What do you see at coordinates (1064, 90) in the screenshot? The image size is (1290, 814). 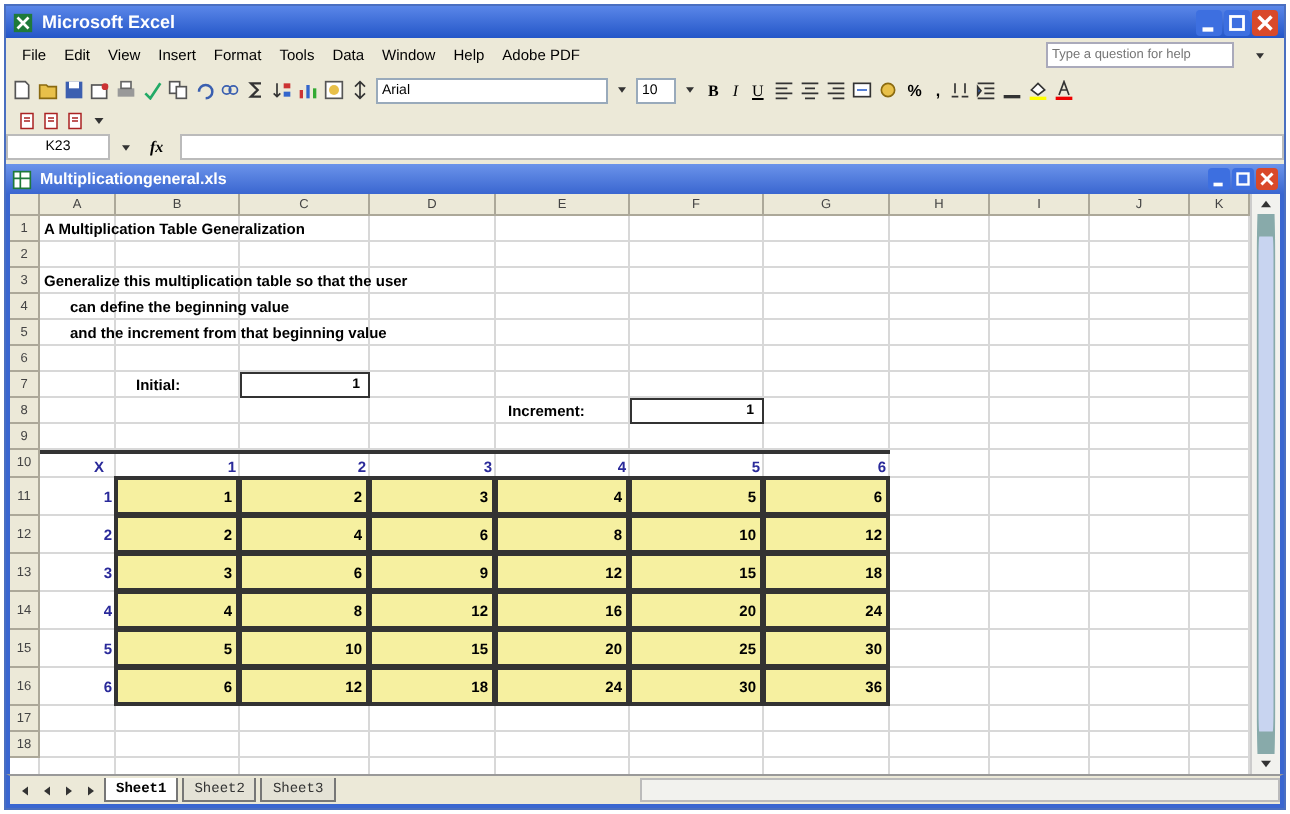 I see `font-color-icon` at bounding box center [1064, 90].